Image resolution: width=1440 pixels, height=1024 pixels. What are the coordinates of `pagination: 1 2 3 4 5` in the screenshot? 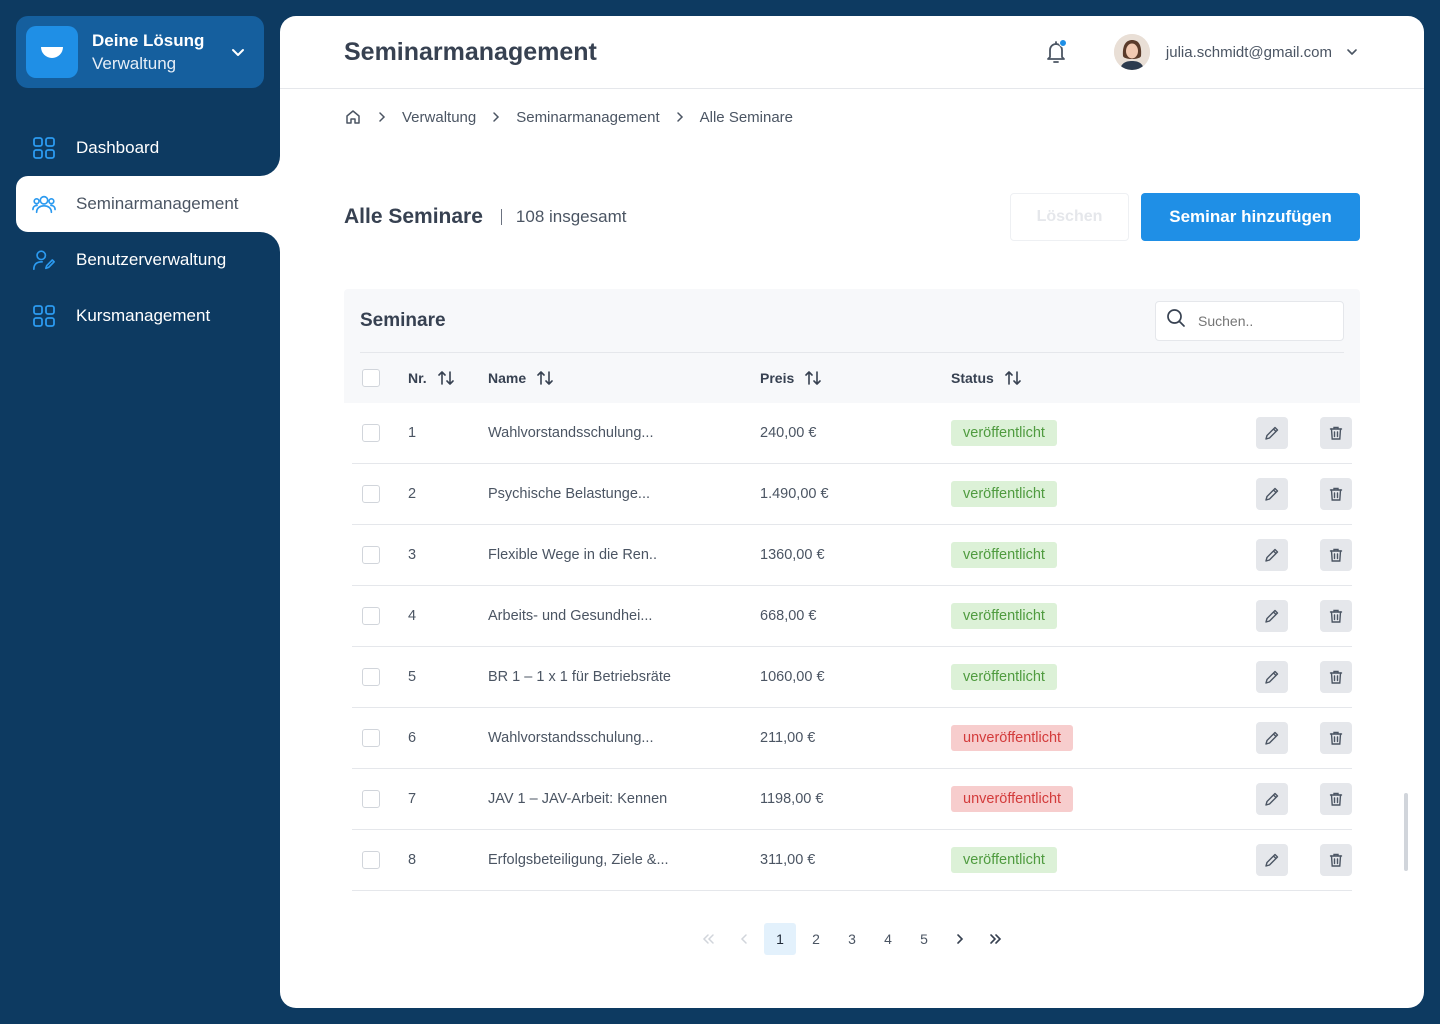 It's located at (854, 939).